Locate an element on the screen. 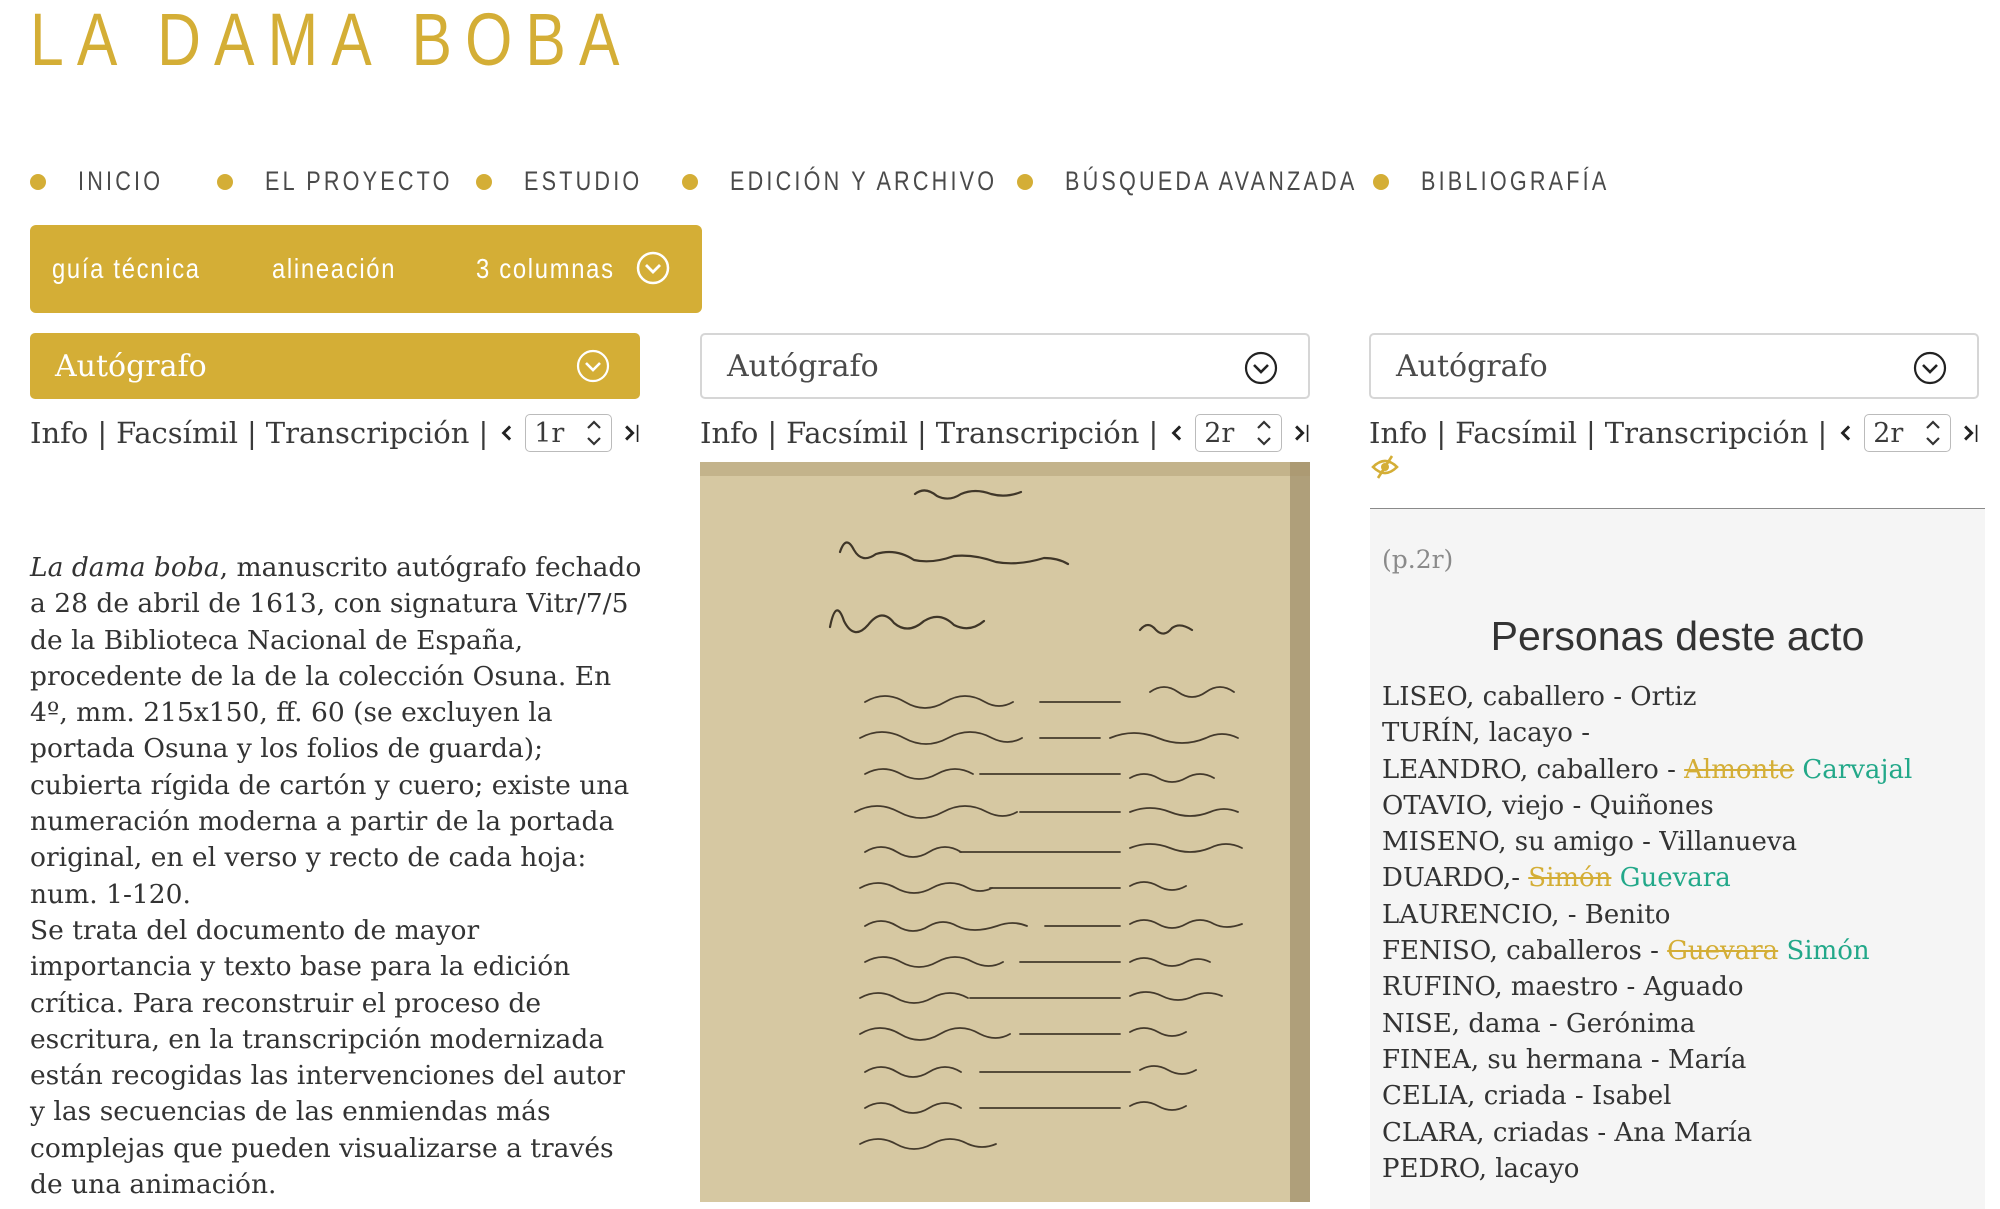  character-entry: LISEO, caballero - Ortiz is located at coordinates (1539, 697).